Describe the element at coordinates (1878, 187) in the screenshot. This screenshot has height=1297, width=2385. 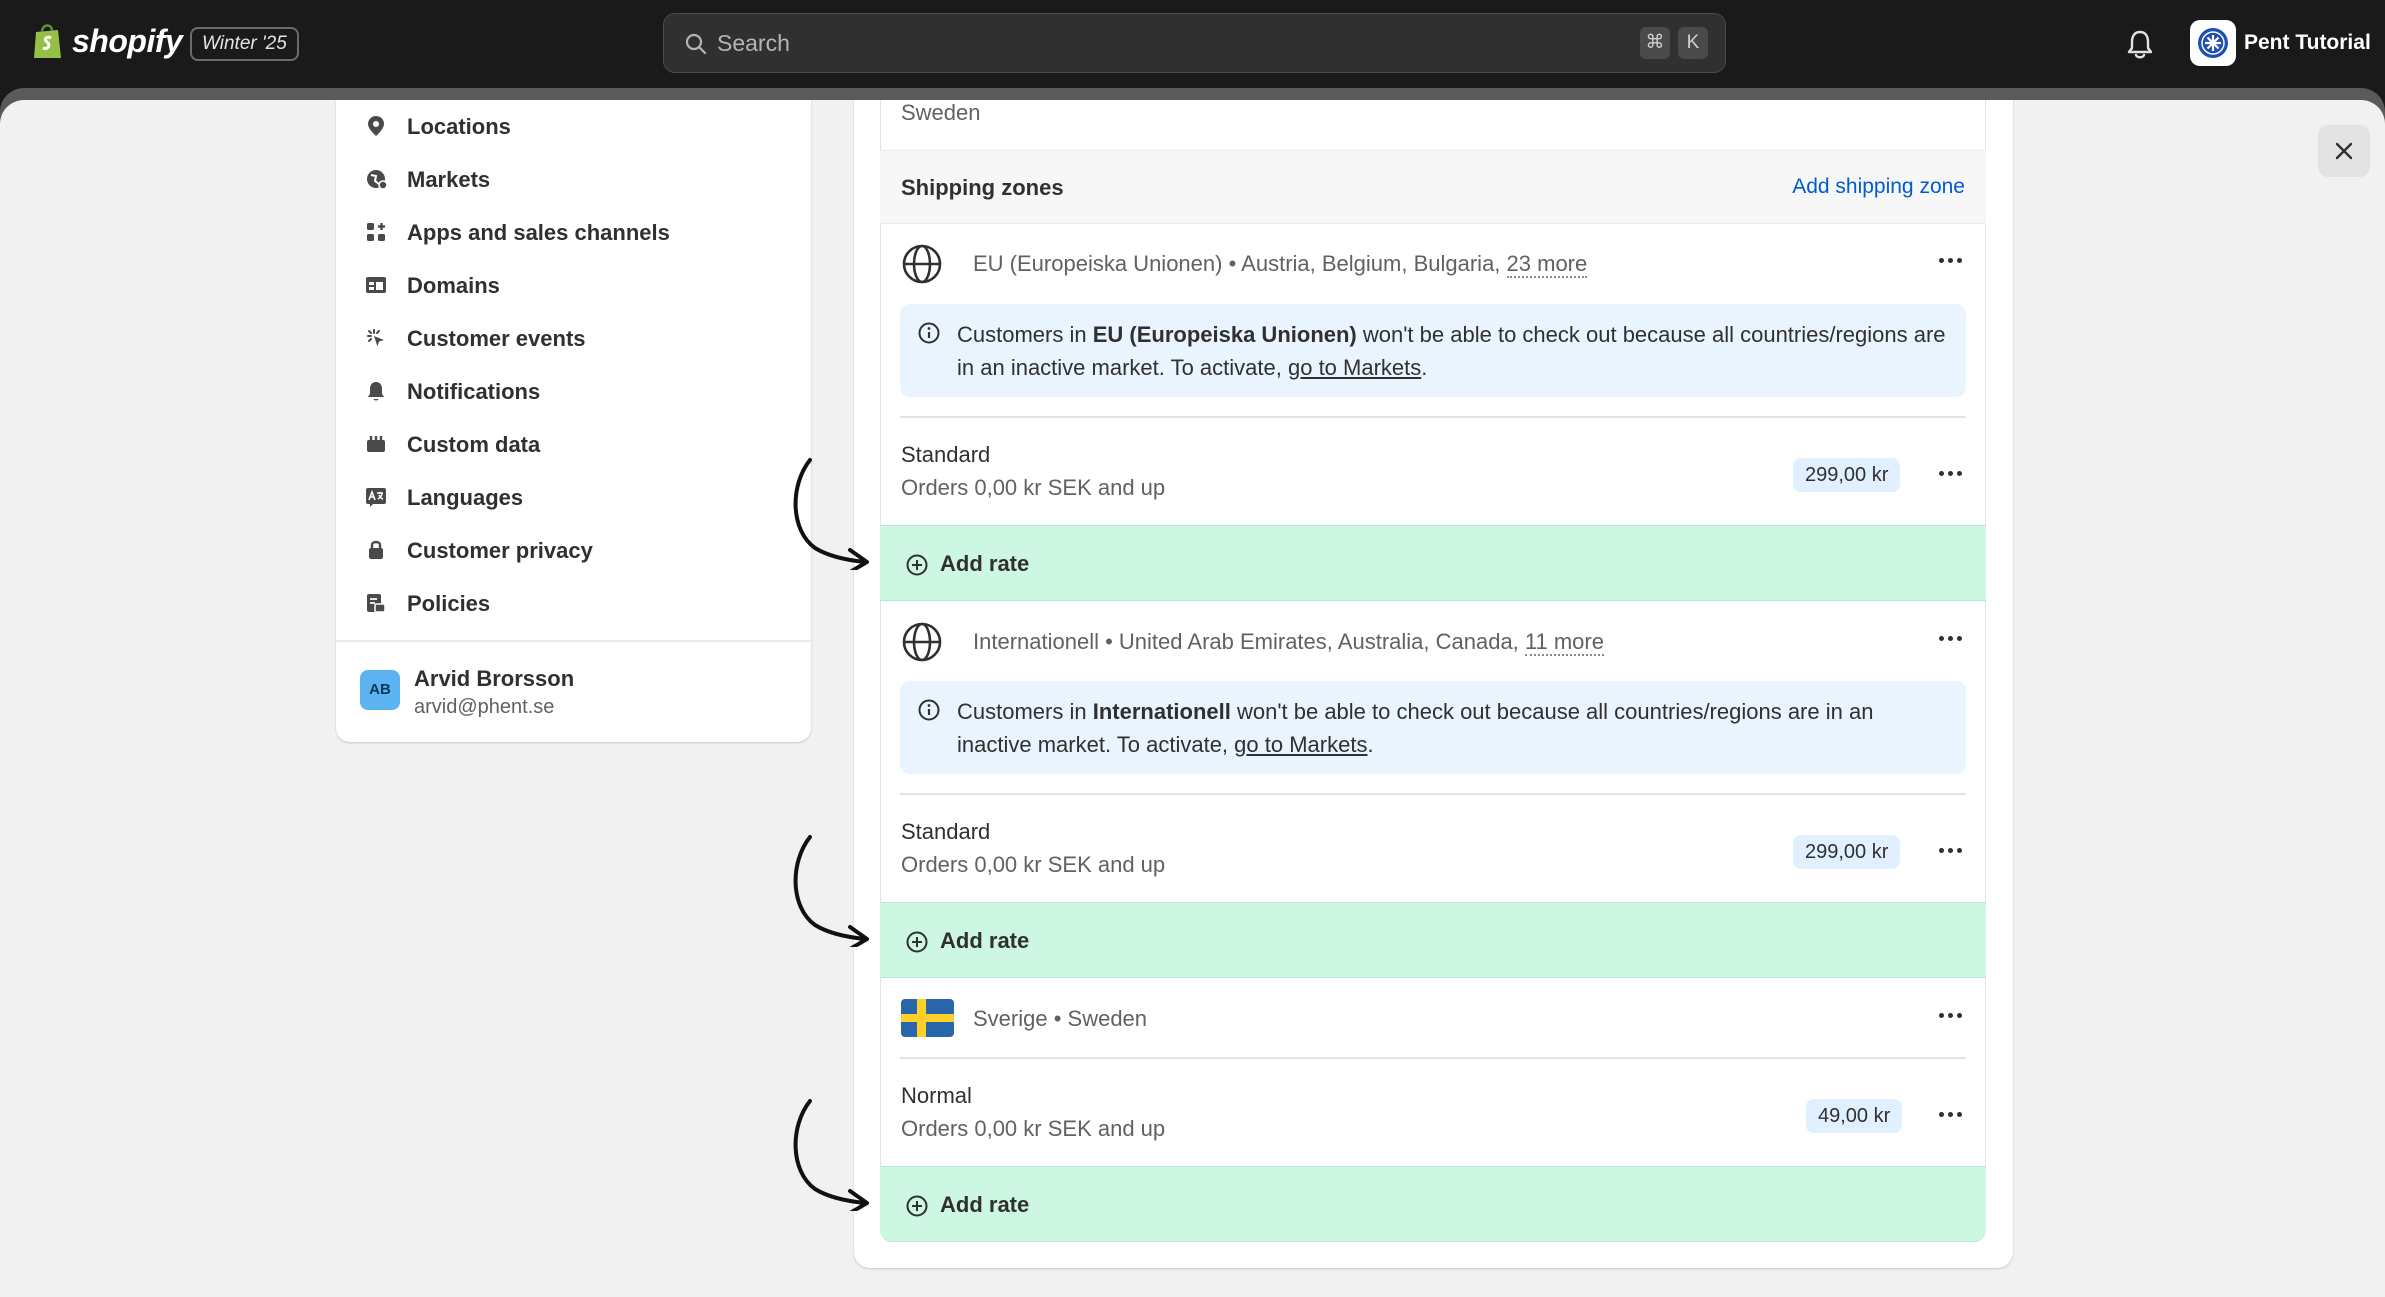
I see `add-shipping-zone-link: Add shipping zone` at that location.